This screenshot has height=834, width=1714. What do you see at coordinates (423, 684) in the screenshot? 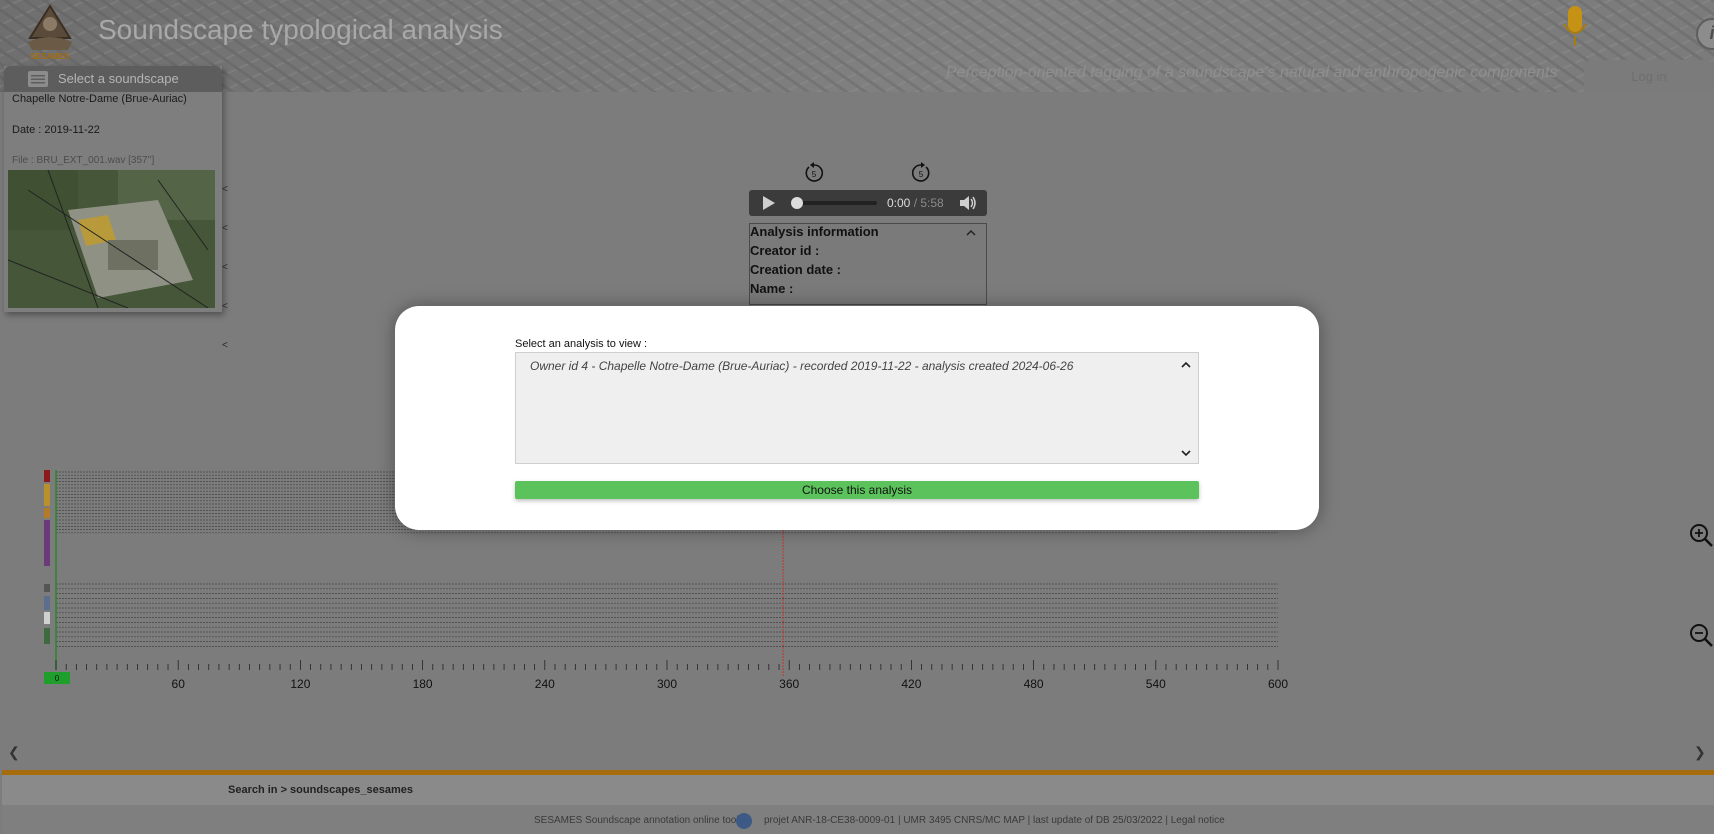
I see `tick-label: 180` at bounding box center [423, 684].